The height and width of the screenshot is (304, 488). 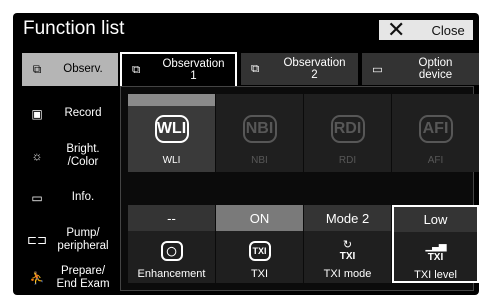 I want to click on txi-status: ON, so click(x=259, y=218).